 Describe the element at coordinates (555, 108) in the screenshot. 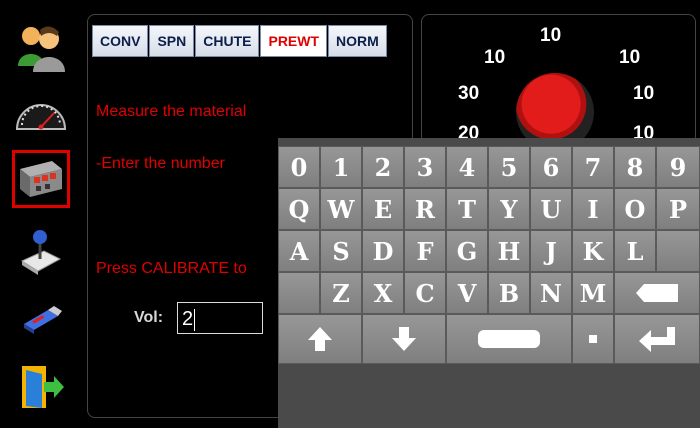

I see `gauge-knob` at that location.